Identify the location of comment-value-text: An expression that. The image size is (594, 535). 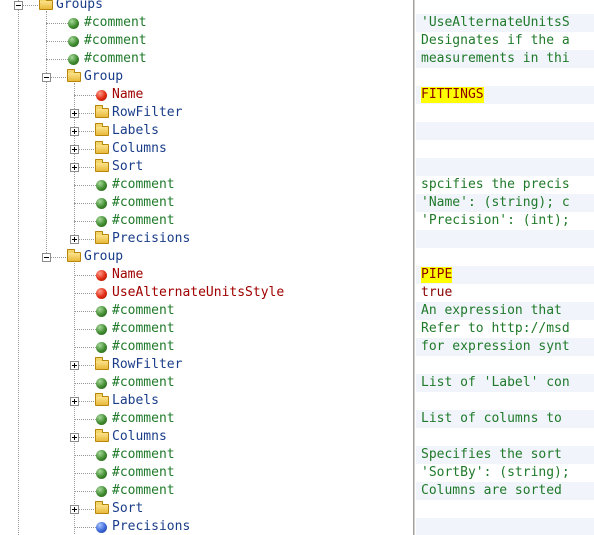
(495, 310).